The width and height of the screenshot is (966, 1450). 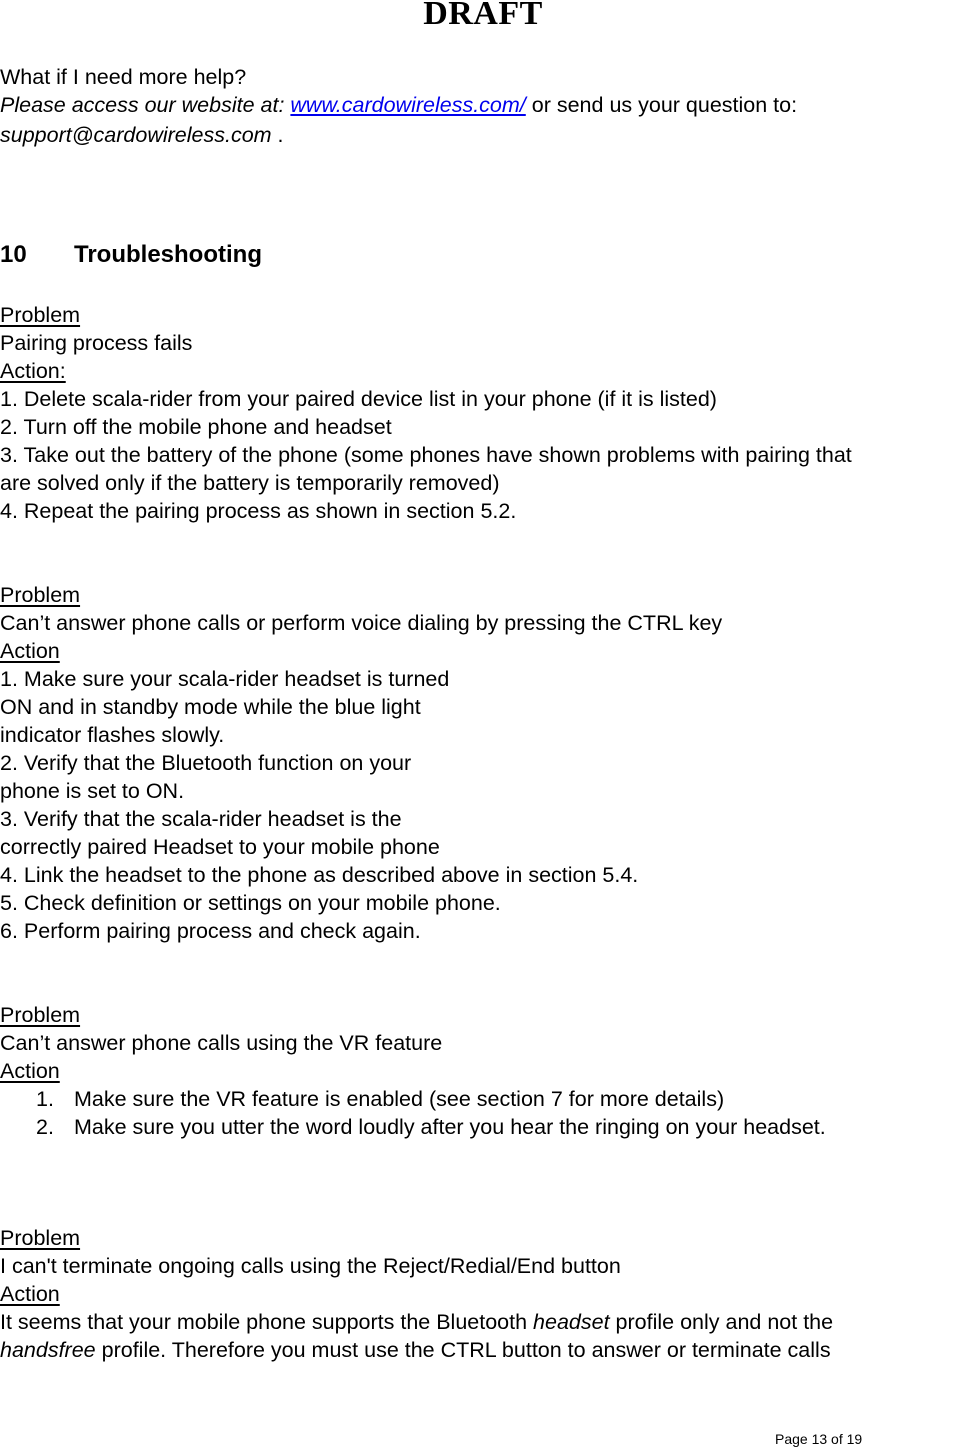 I want to click on section-number: 10, so click(x=13, y=254).